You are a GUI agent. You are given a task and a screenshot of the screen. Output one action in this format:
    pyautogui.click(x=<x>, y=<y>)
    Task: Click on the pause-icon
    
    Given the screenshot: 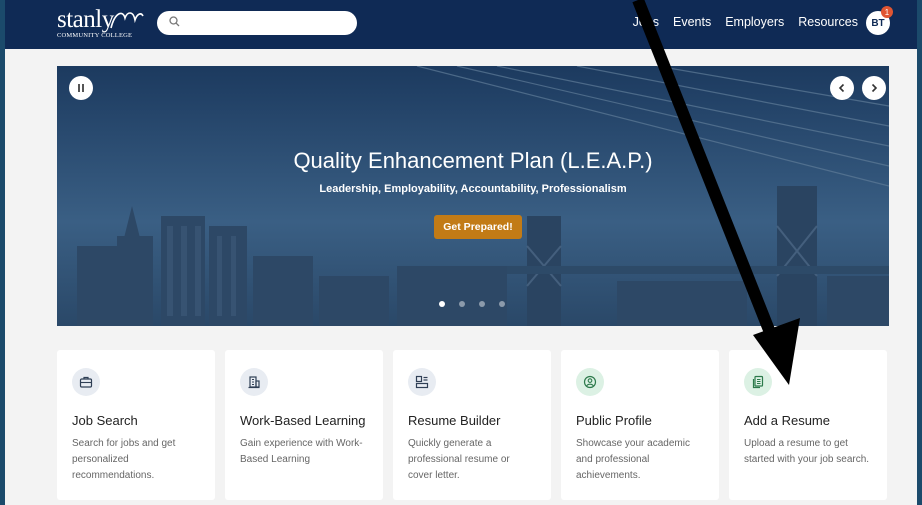 What is the action you would take?
    pyautogui.click(x=81, y=88)
    